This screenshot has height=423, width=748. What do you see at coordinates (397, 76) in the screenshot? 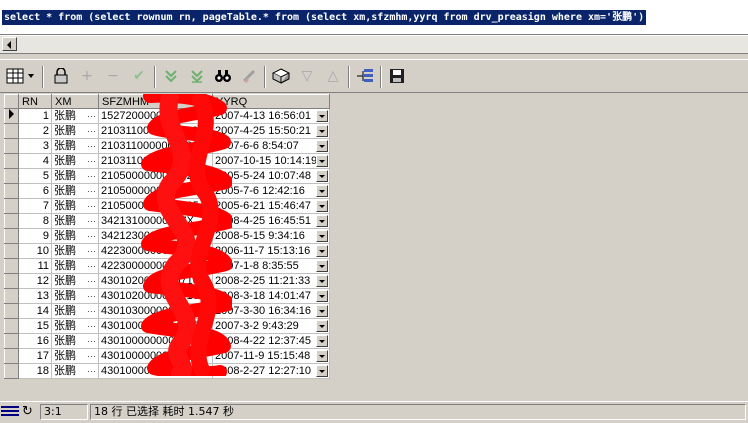
I see `save-icon` at bounding box center [397, 76].